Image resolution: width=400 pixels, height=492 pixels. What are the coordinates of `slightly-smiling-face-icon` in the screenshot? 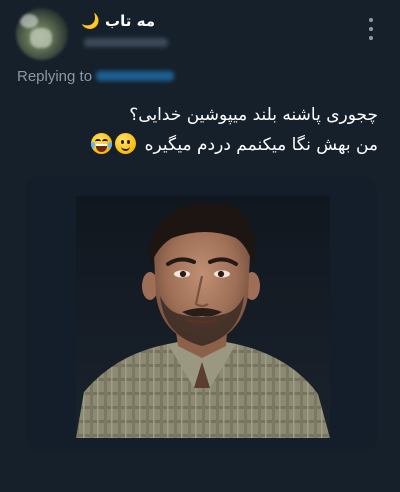 It's located at (126, 143).